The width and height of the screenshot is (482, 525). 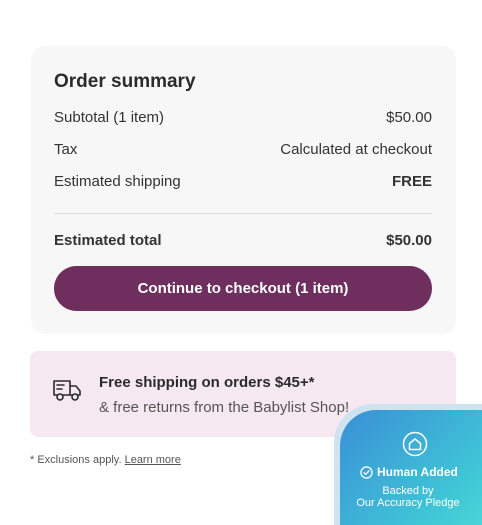 I want to click on badge-title: Human Added, so click(x=417, y=472).